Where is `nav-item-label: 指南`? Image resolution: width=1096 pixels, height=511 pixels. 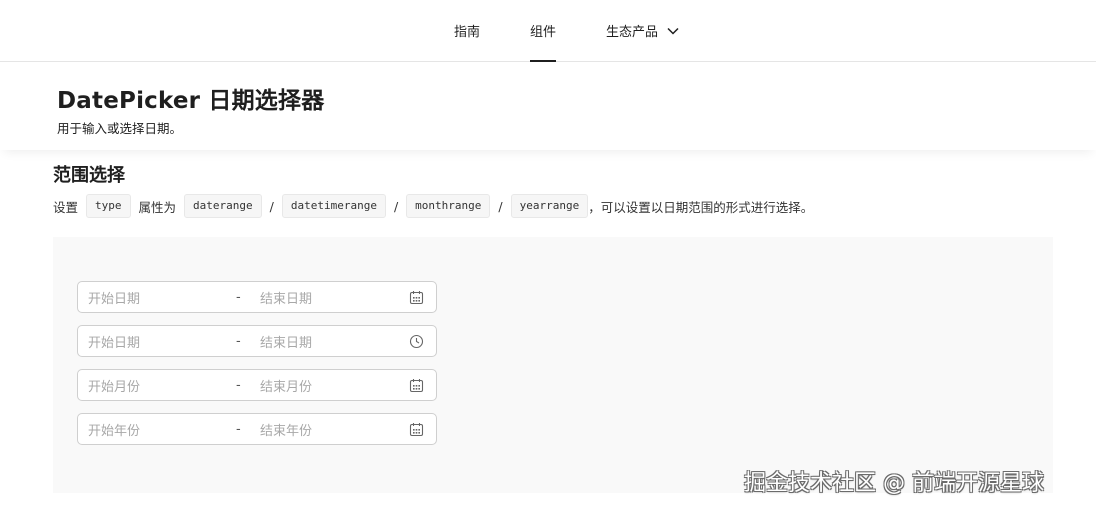
nav-item-label: 指南 is located at coordinates (467, 32).